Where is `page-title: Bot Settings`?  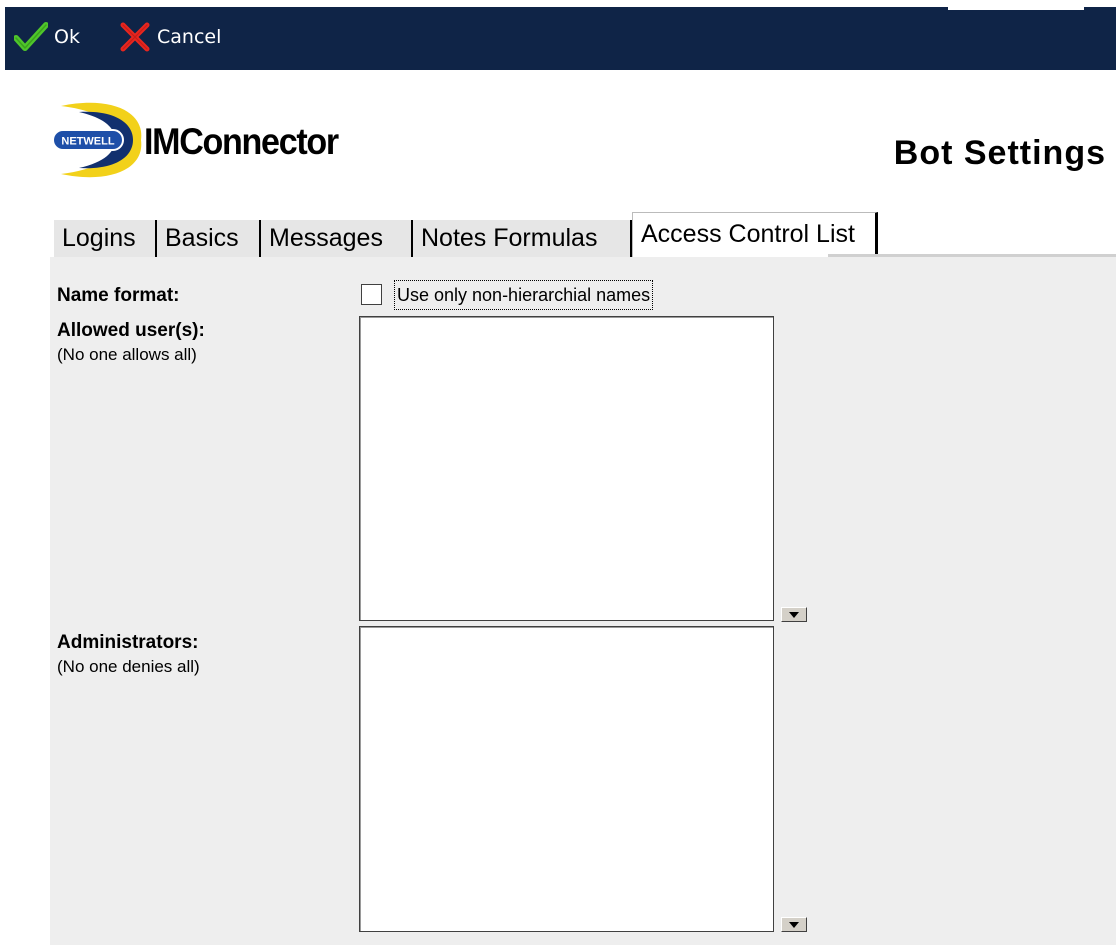 page-title: Bot Settings is located at coordinates (999, 153).